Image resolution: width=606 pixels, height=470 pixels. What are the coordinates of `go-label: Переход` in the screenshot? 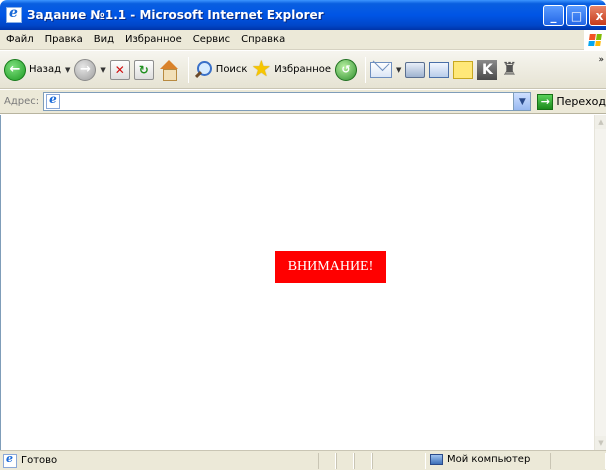 It's located at (581, 101).